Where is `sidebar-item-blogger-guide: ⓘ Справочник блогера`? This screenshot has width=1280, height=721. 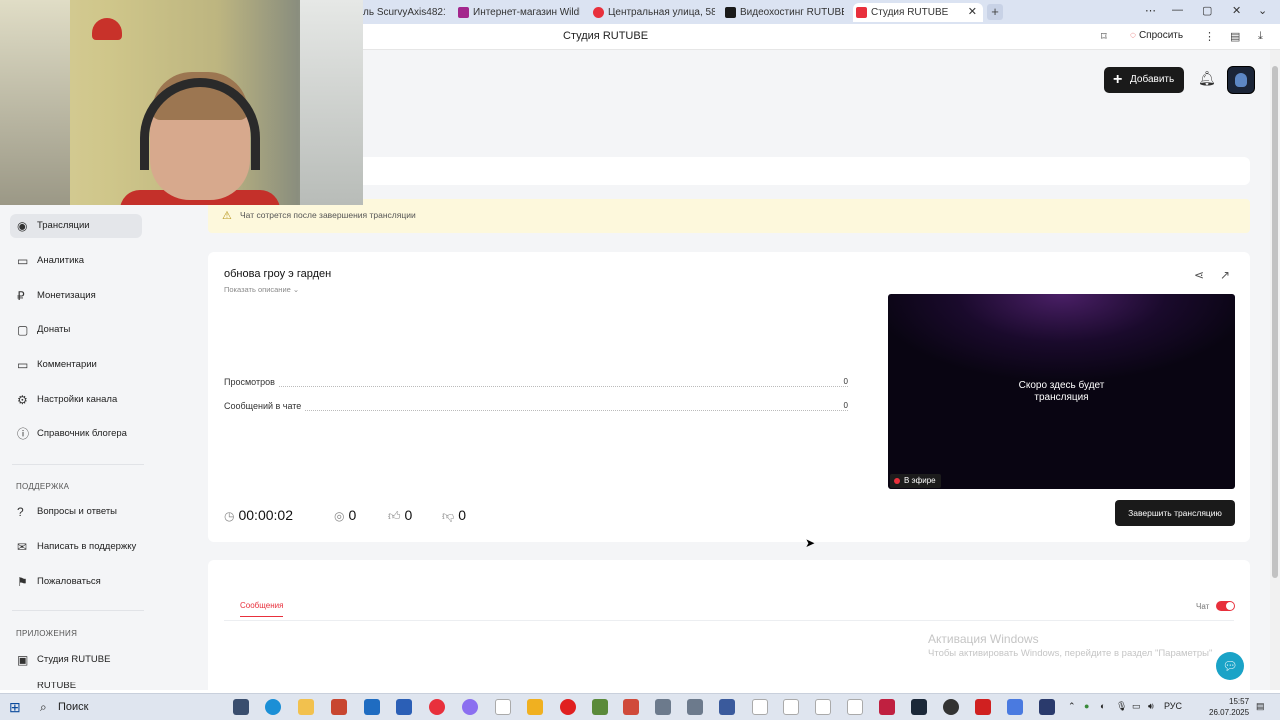 sidebar-item-blogger-guide: ⓘ Справочник блогера is located at coordinates (76, 434).